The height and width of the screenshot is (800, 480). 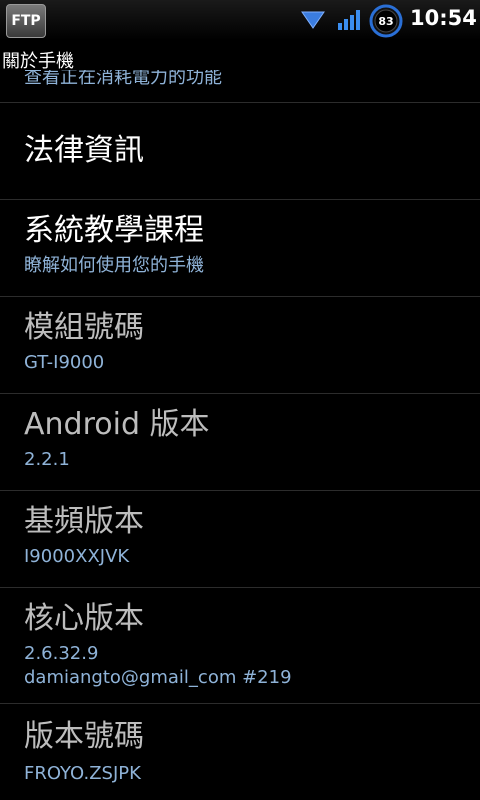 I want to click on list-item-android-version: Android 版本 2.2.1, so click(x=240, y=442).